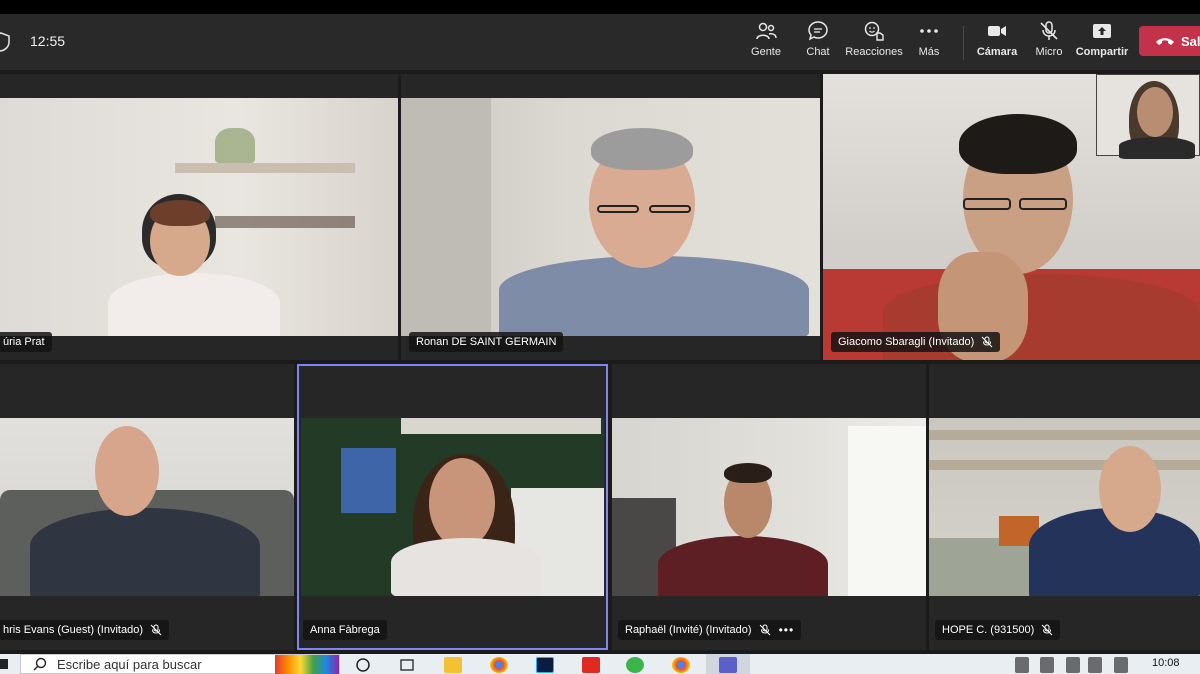  I want to click on participant-name: Anna Fàbrega, so click(345, 630).